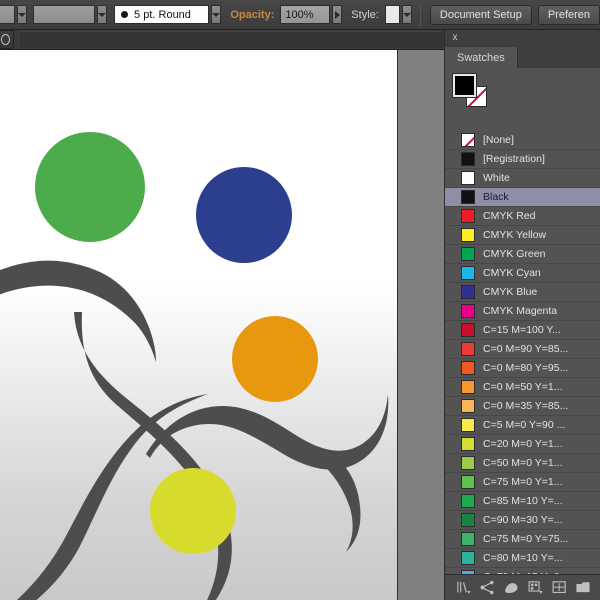 The image size is (600, 600). What do you see at coordinates (522, 178) in the screenshot?
I see `swatch-row: White` at bounding box center [522, 178].